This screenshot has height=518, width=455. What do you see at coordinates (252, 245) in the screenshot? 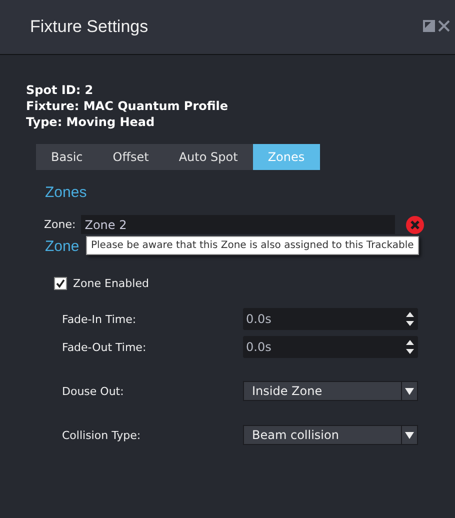
I see `tooltip: Please be aware that this Zone is also assigned to this Trackable` at bounding box center [252, 245].